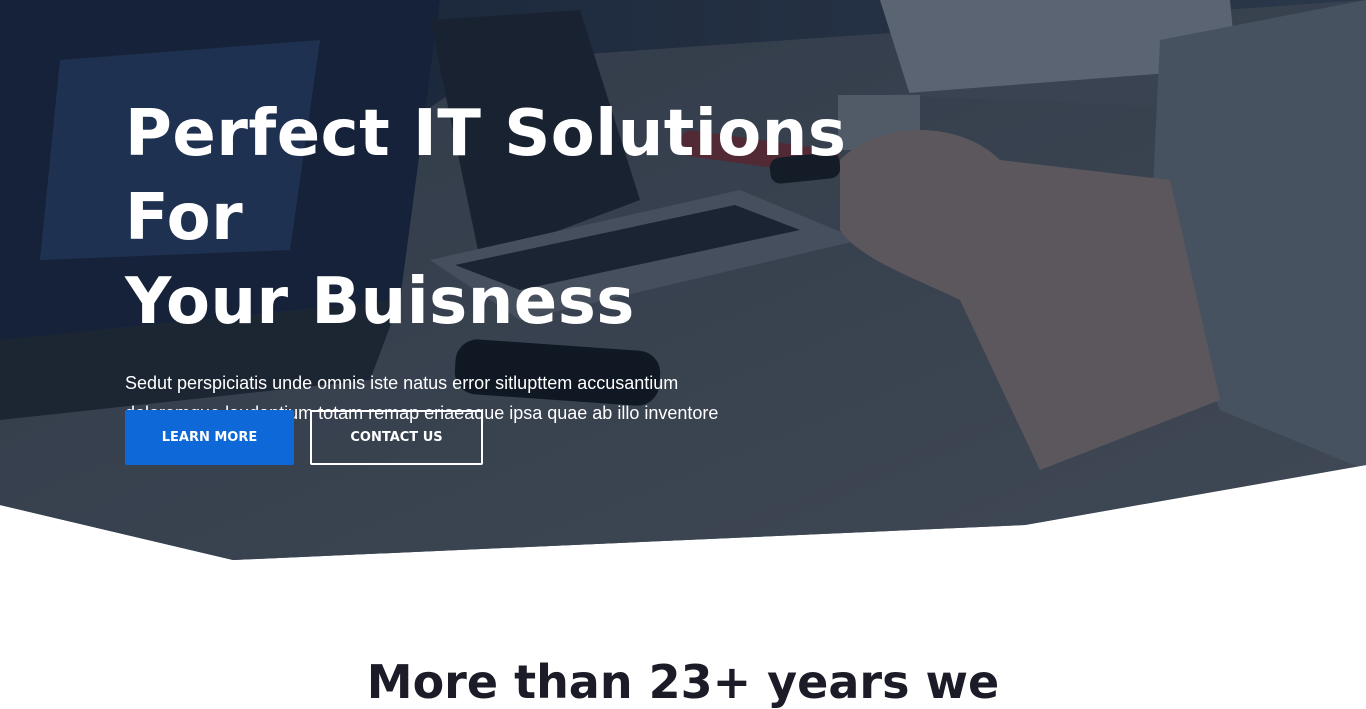 This screenshot has width=1366, height=709. I want to click on hero-title-line-2: Your Buisness, so click(380, 302).